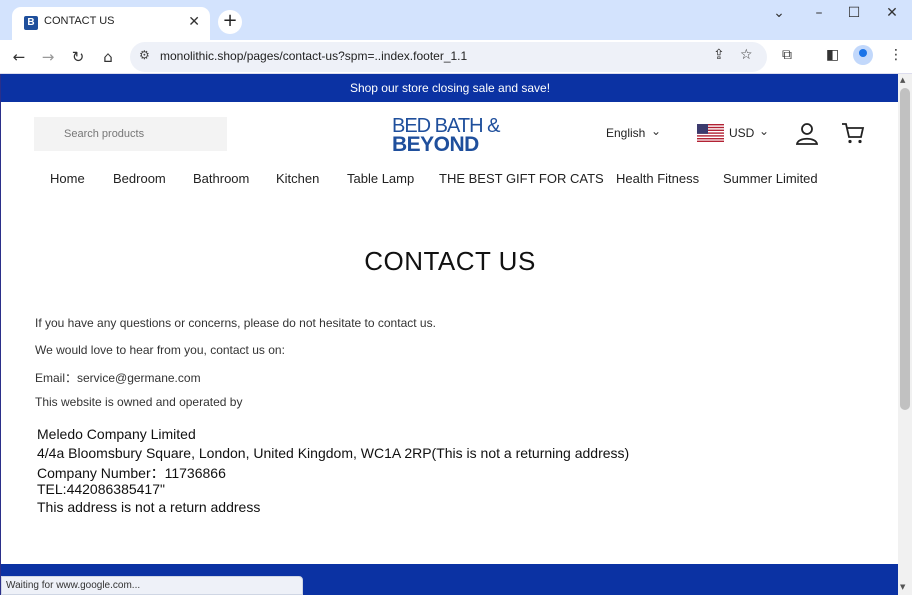 This screenshot has height=595, width=912. What do you see at coordinates (521, 178) in the screenshot?
I see `nav-item-best-gift-for-cats: THE BEST GIFT FOR CATS` at bounding box center [521, 178].